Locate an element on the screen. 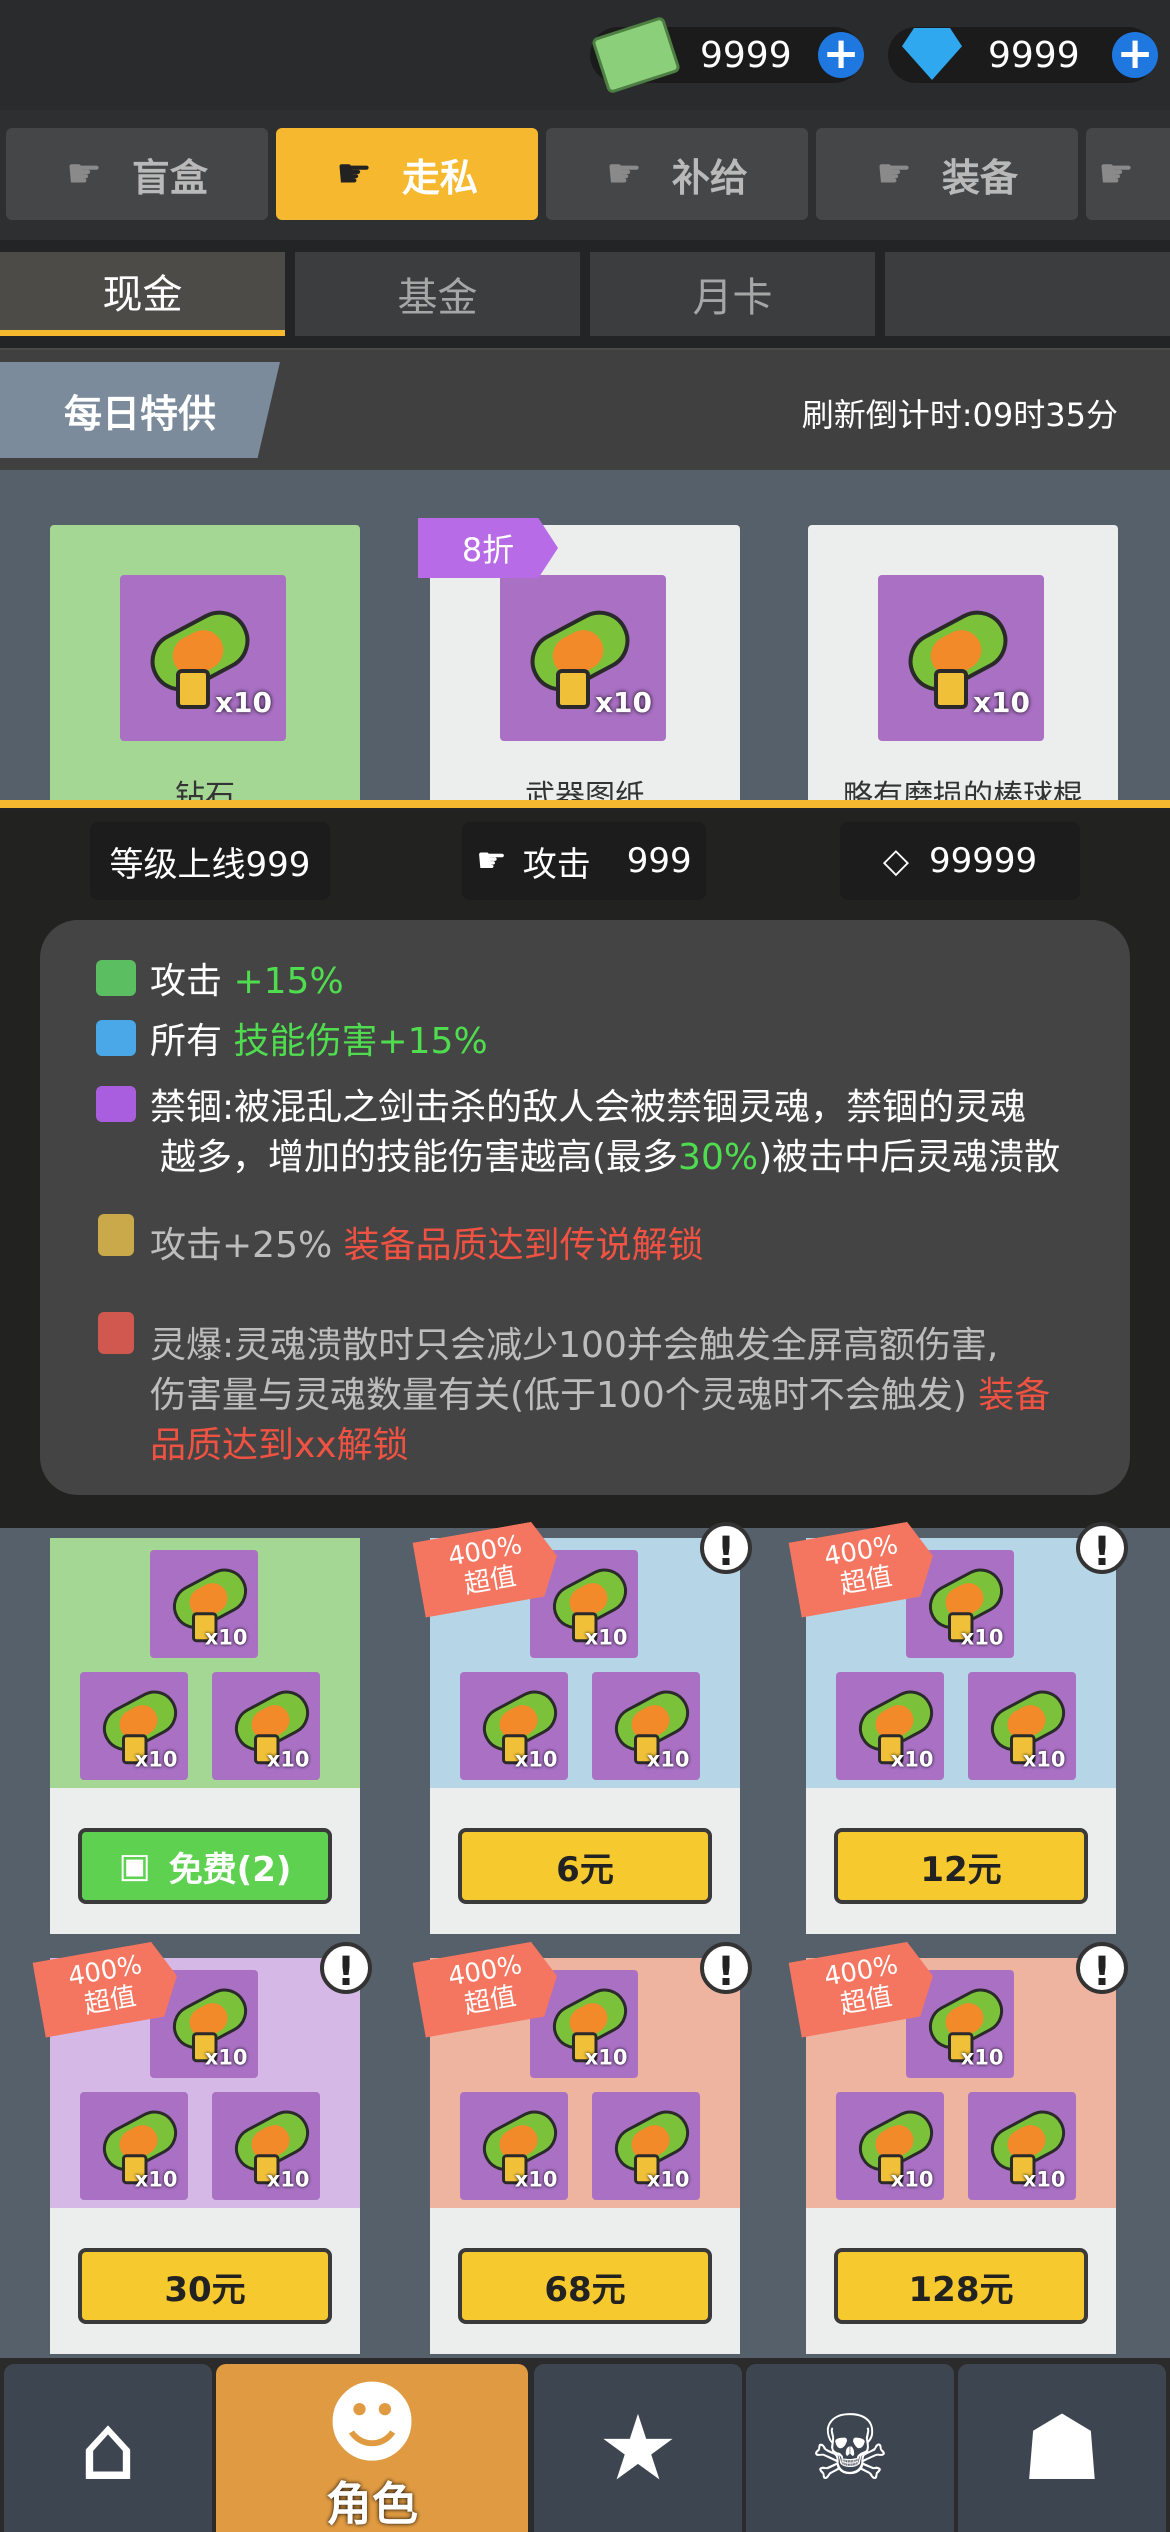 The height and width of the screenshot is (2532, 1170). attack-icon is located at coordinates (116, 978).